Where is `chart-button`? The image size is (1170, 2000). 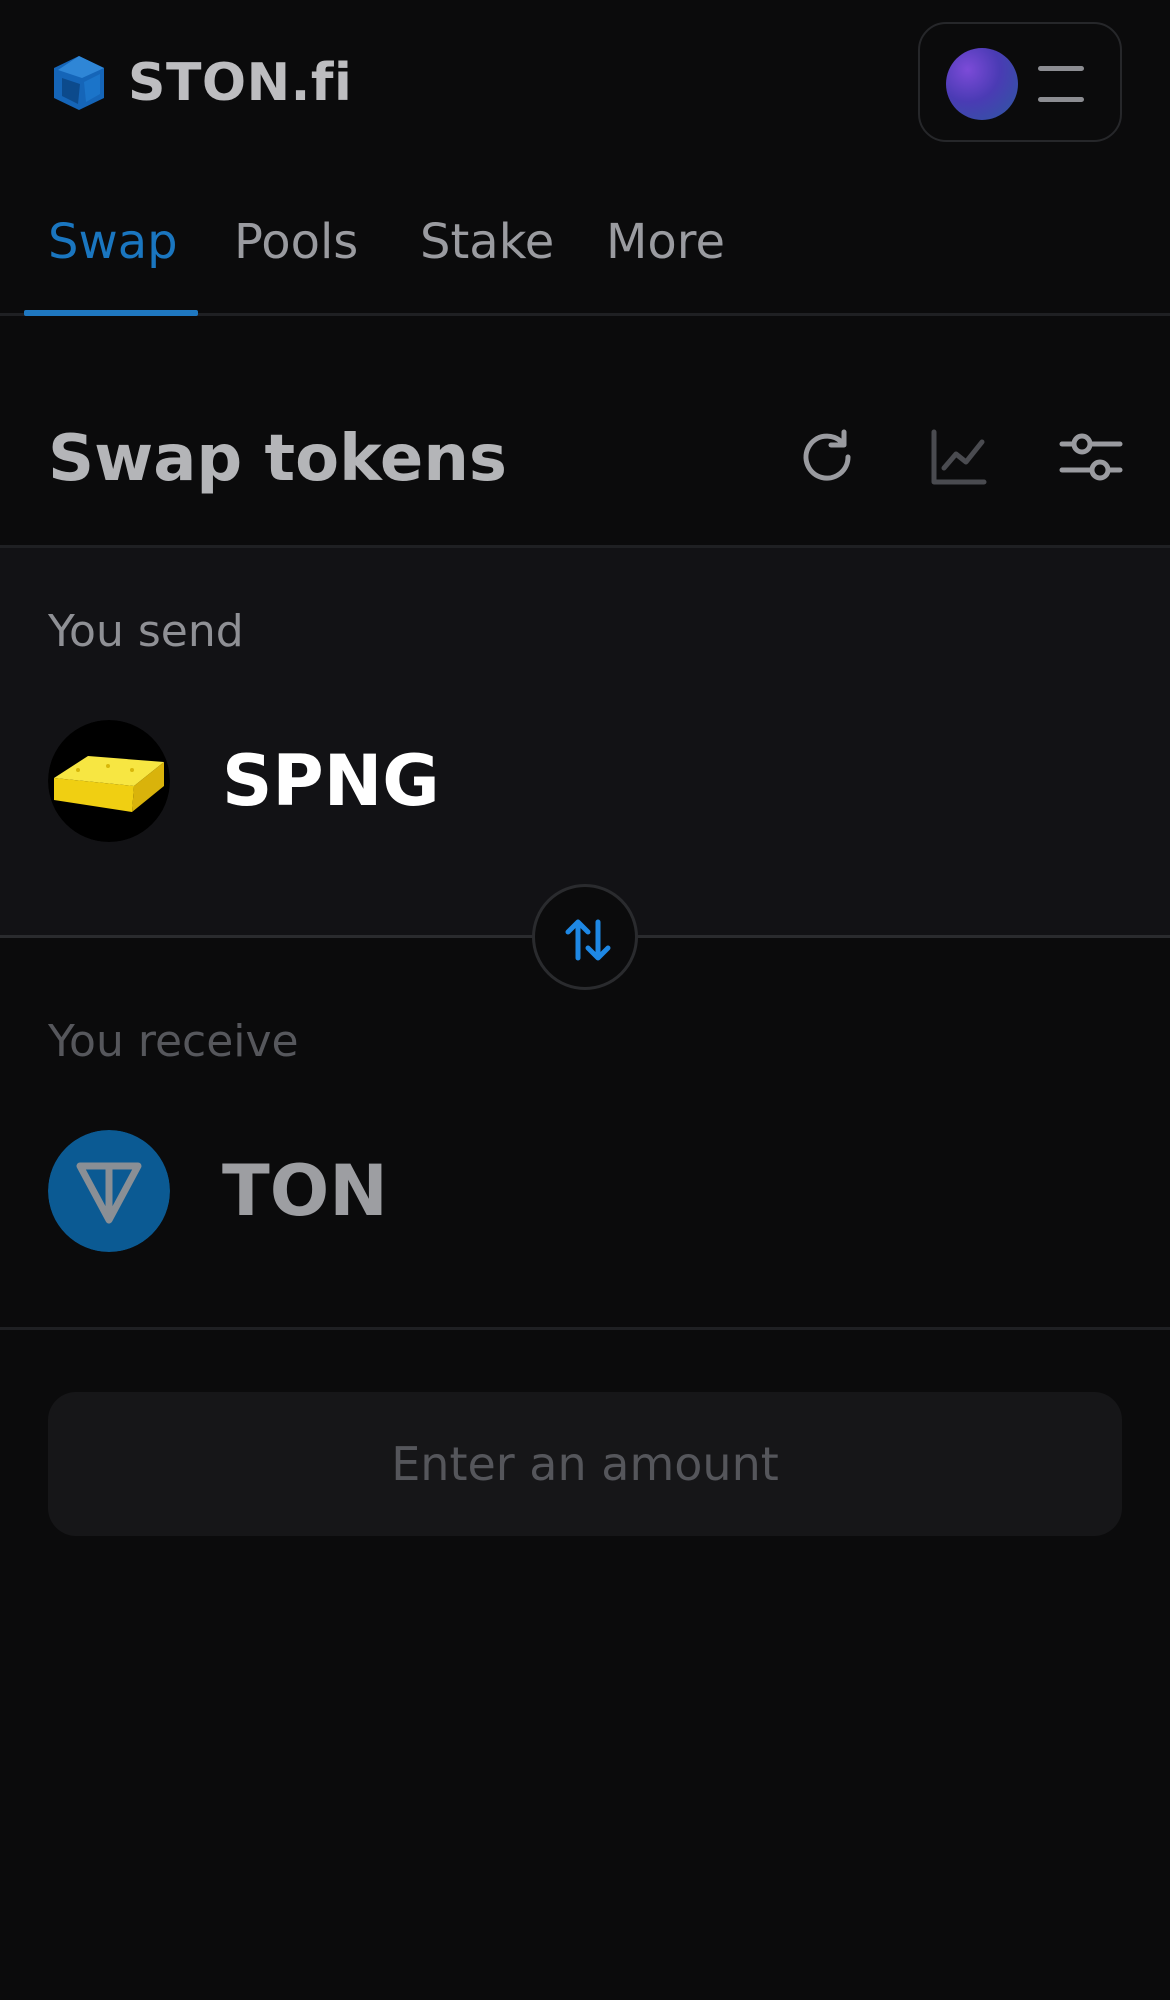
chart-button is located at coordinates (959, 457).